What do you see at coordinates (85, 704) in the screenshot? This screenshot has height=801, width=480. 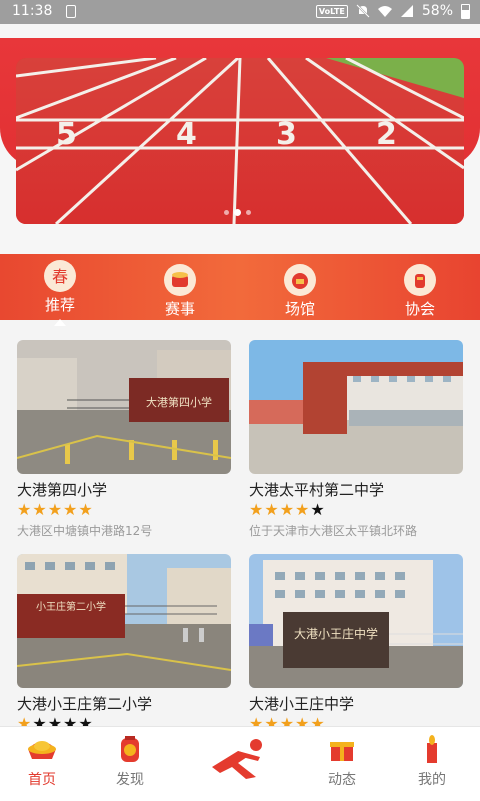 I see `venue-name: 大港小王庄第二小学` at bounding box center [85, 704].